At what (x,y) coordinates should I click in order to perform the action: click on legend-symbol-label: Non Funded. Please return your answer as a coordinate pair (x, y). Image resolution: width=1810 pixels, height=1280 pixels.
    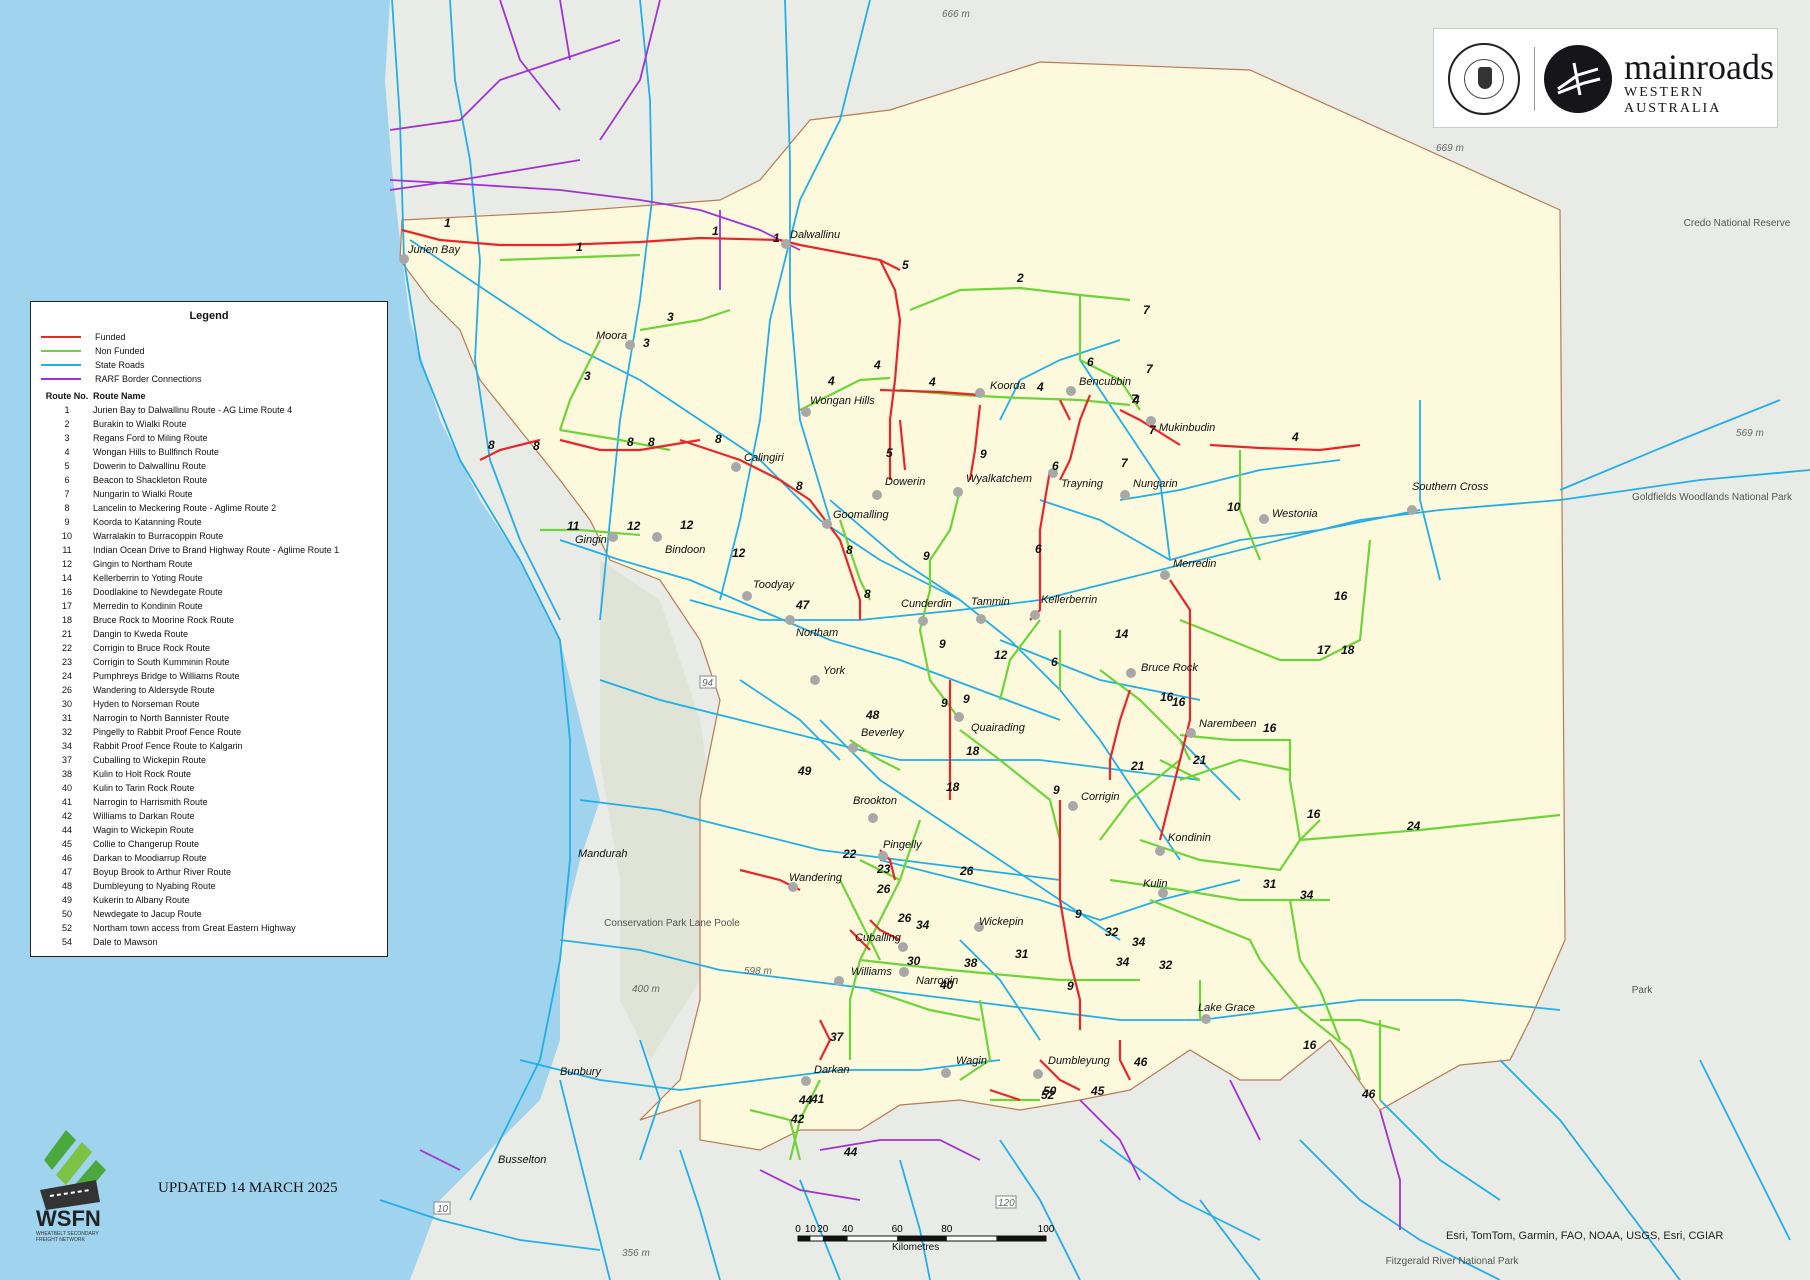
    Looking at the image, I should click on (120, 351).